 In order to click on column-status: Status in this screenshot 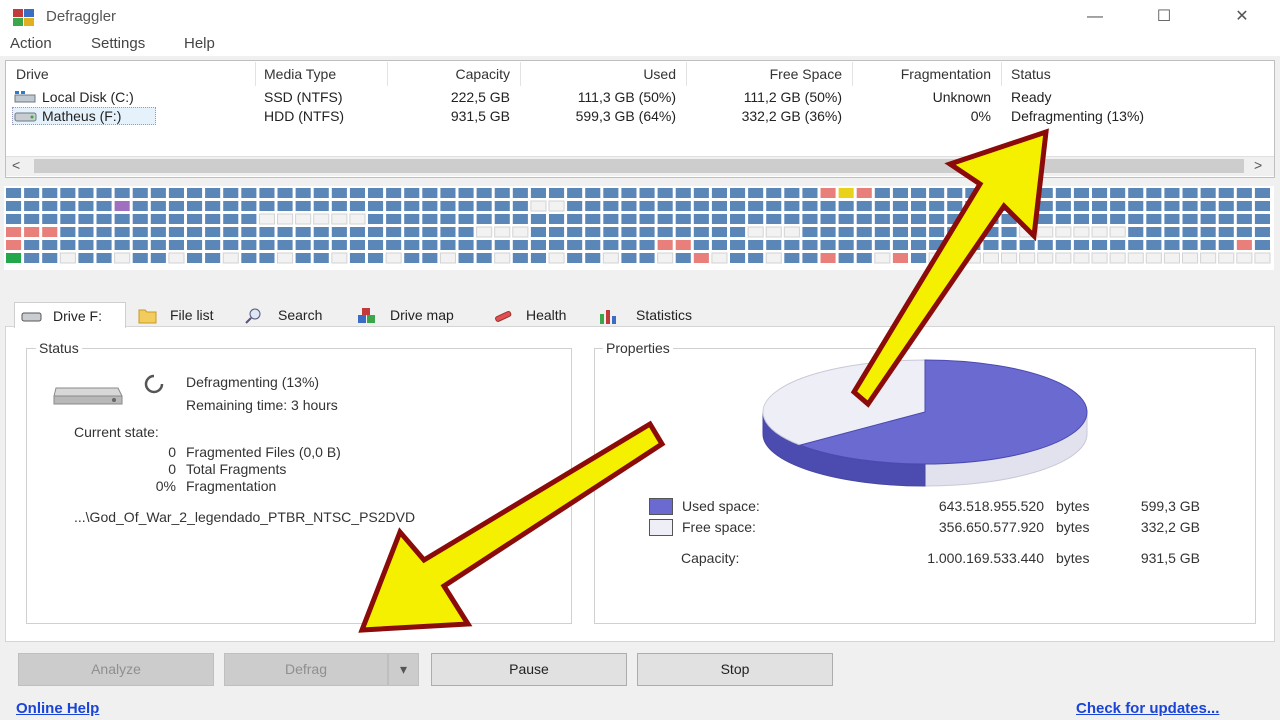, I will do `click(1031, 74)`.